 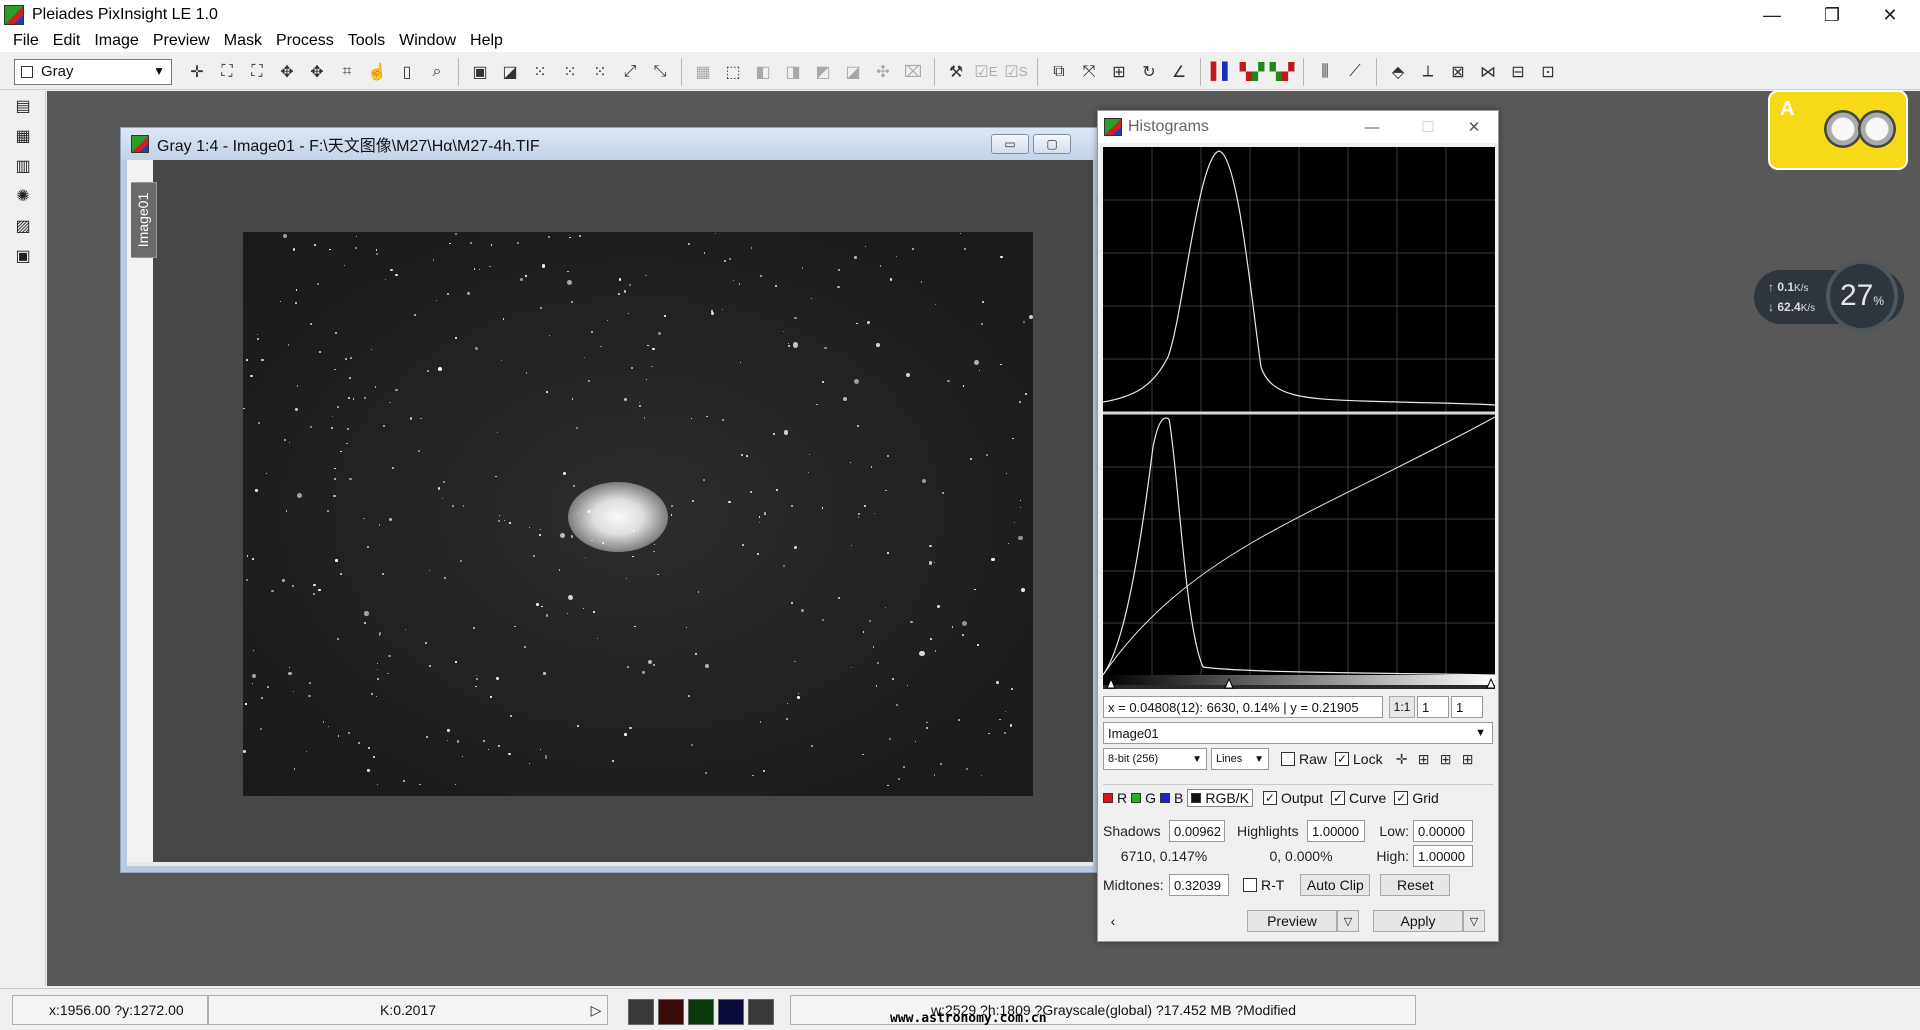 I want to click on zoom-1-4-icon: ⁙, so click(x=600, y=72).